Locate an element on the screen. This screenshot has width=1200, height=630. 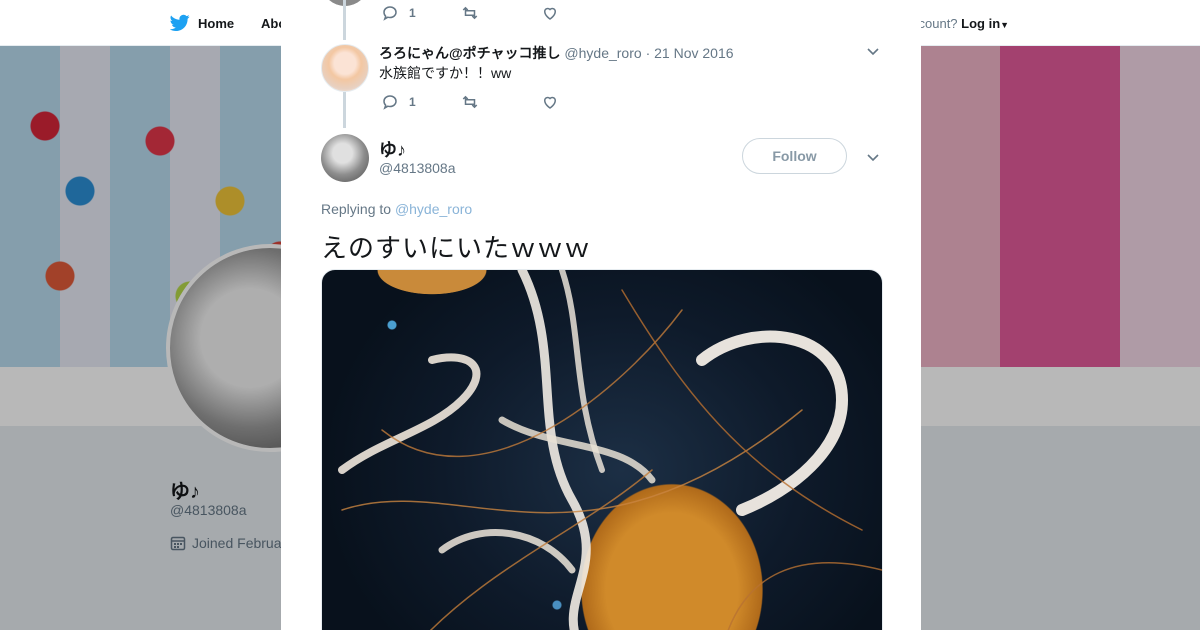
reply-date: 21 Nov 2016 is located at coordinates (693, 53).